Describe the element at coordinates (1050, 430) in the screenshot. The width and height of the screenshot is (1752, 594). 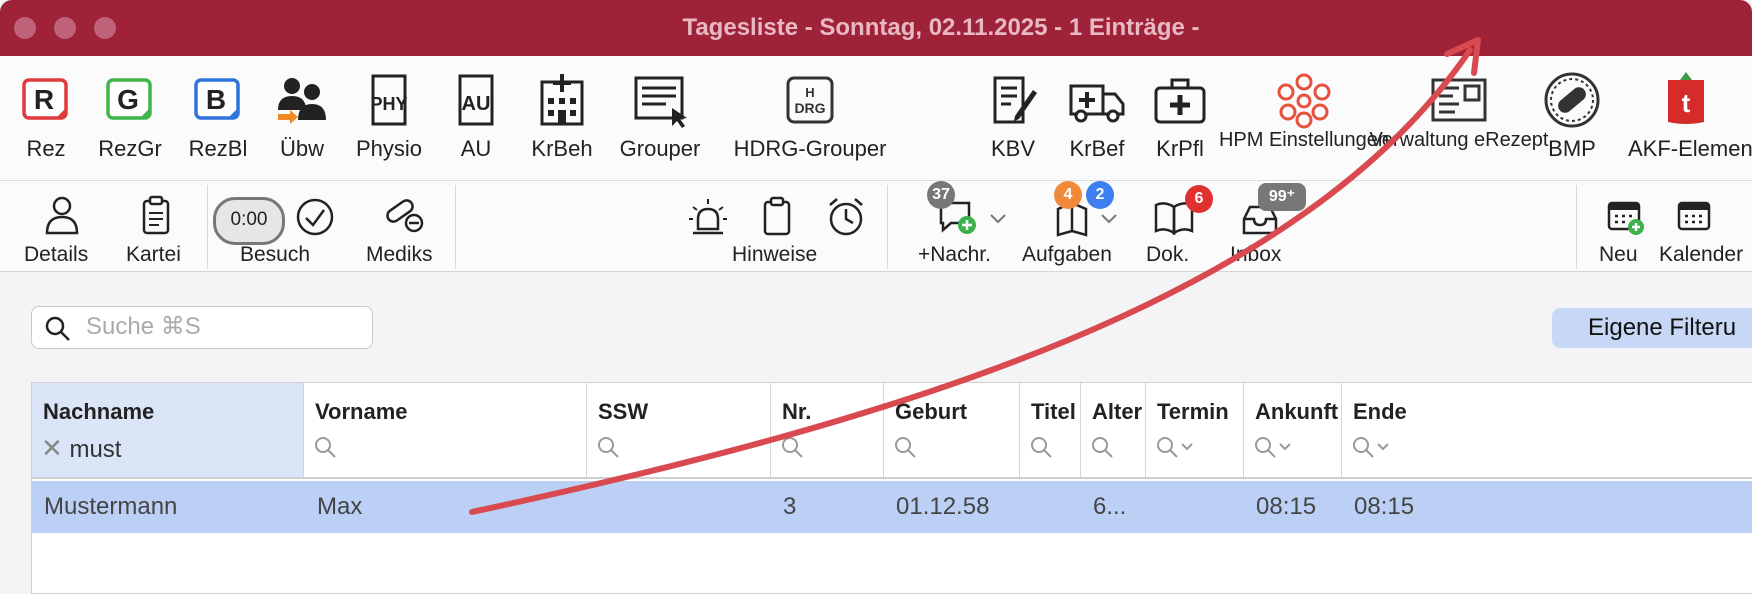
I see `column-header-titel: Titel` at that location.